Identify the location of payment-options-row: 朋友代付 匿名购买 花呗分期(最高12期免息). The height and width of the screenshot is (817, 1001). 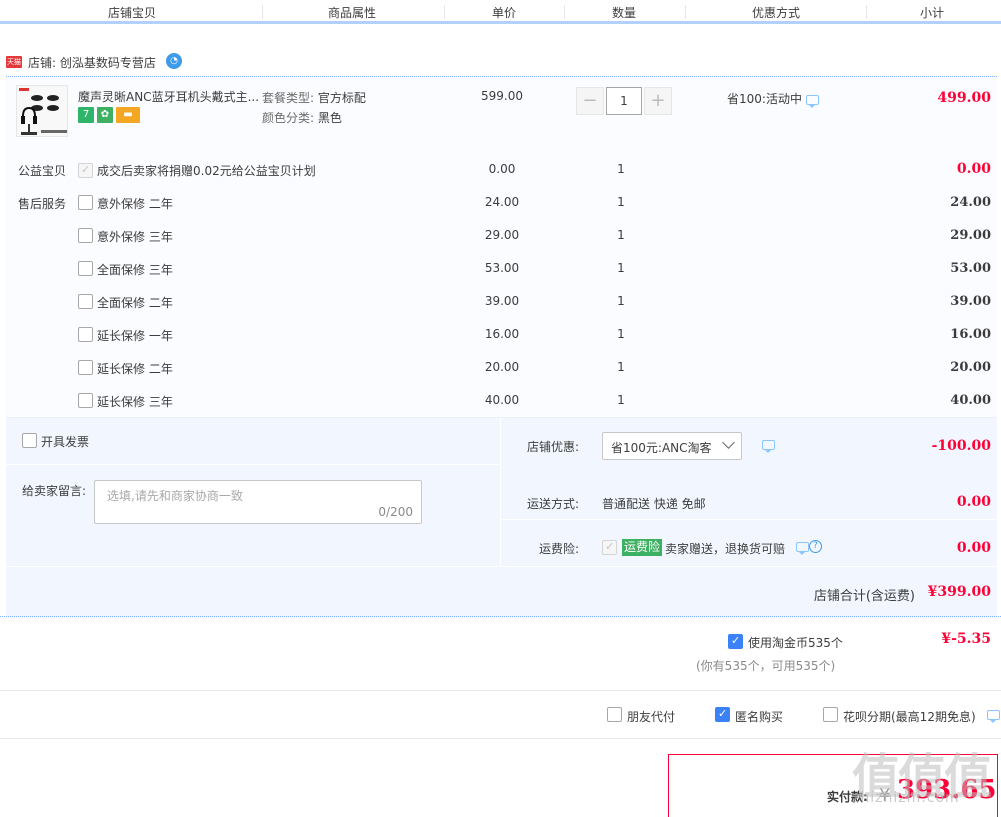
(500, 715).